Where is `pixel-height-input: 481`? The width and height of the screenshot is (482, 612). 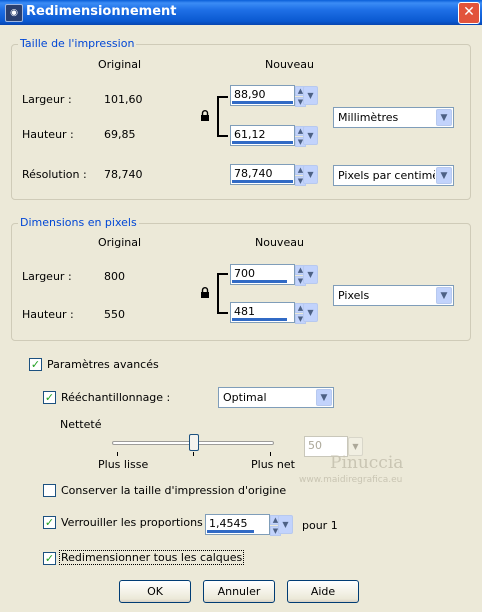 pixel-height-input: 481 is located at coordinates (262, 312).